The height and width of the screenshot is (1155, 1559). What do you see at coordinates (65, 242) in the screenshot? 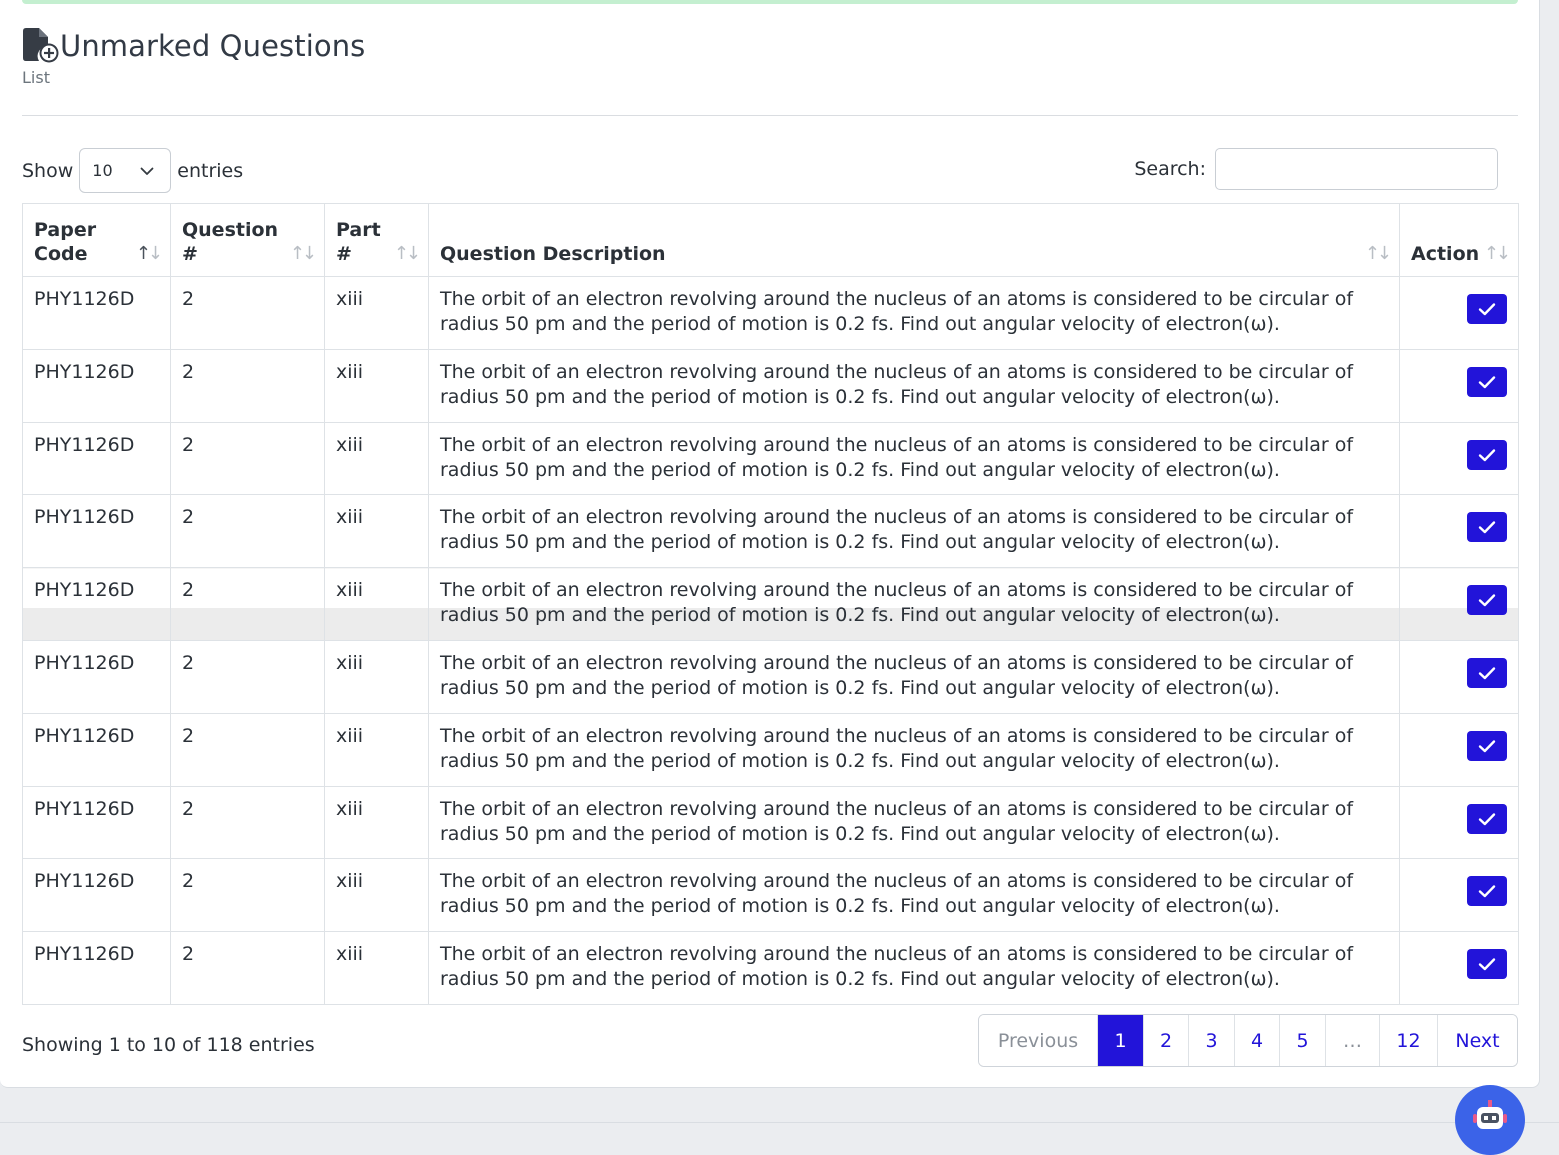
I see `column-header-label: Paper Code` at bounding box center [65, 242].